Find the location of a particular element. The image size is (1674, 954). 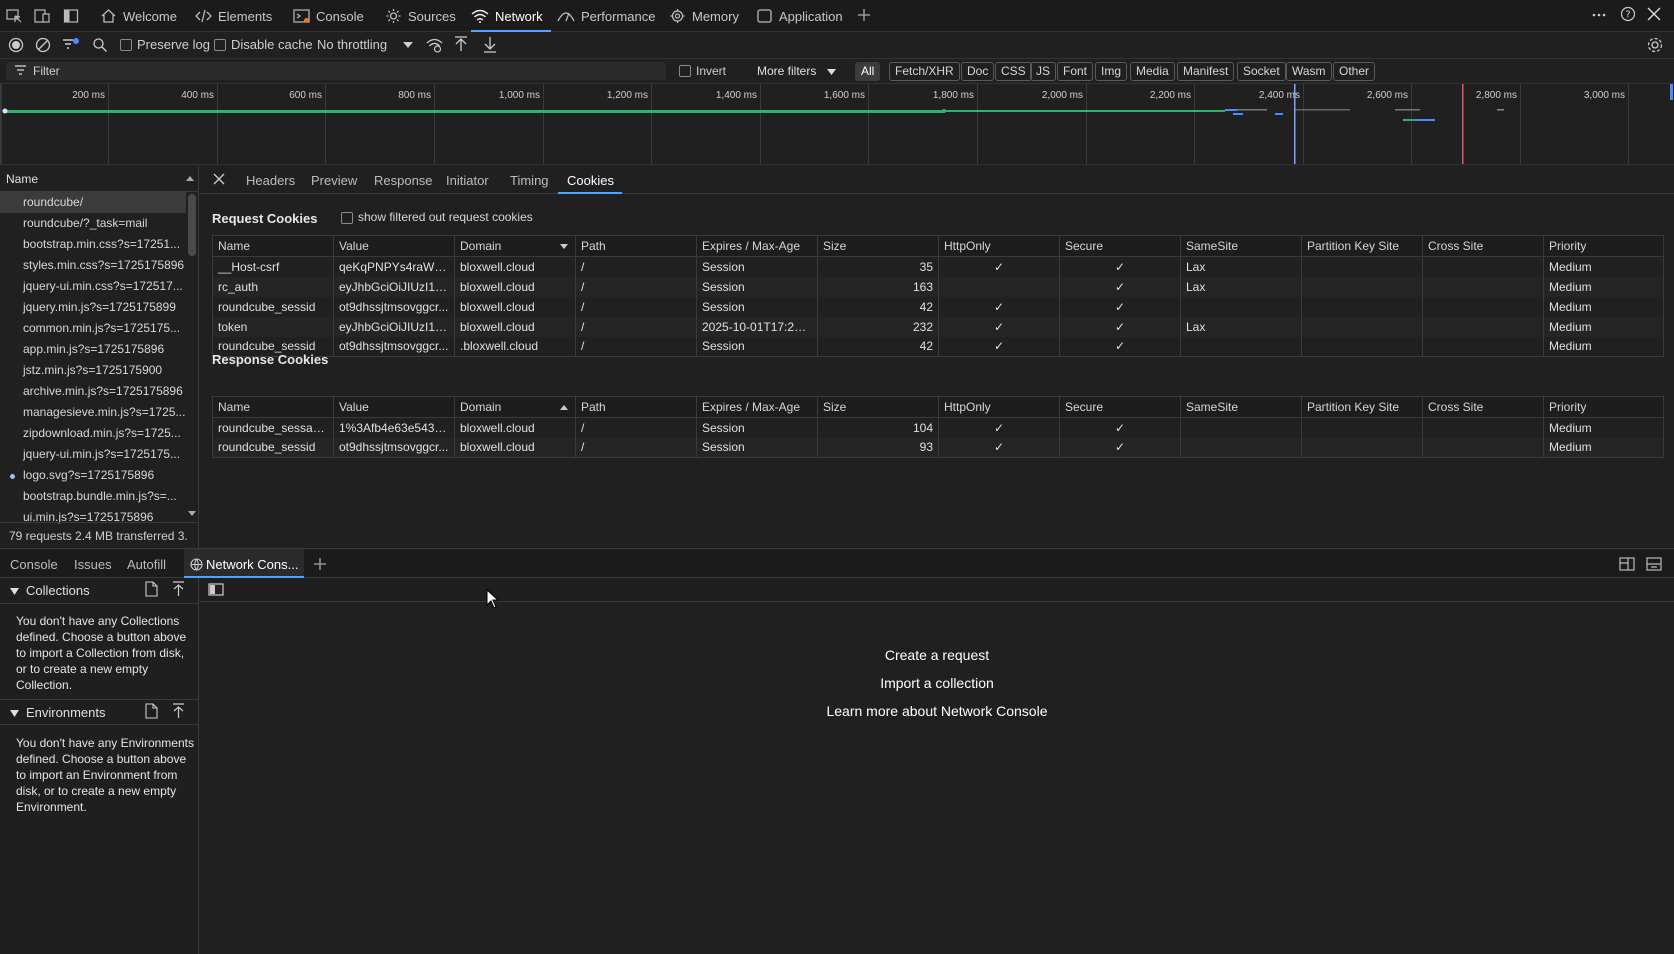

filter-toggle-icon is located at coordinates (71, 45).